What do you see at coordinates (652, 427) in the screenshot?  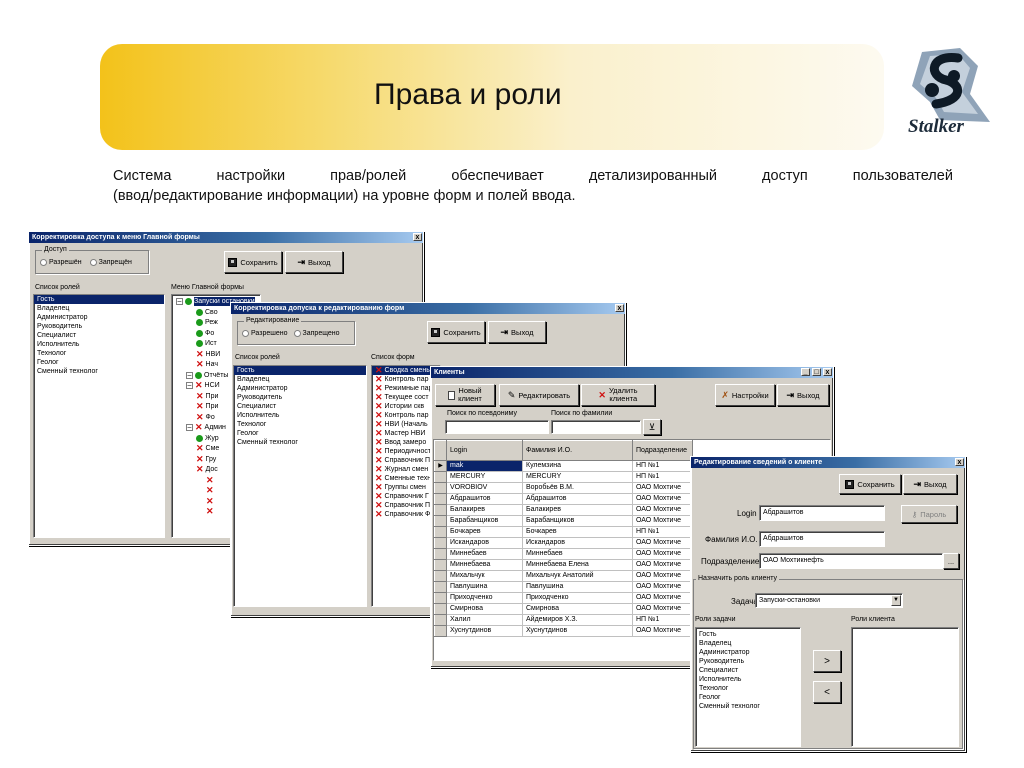 I see `clear-filter-button: ⊻` at bounding box center [652, 427].